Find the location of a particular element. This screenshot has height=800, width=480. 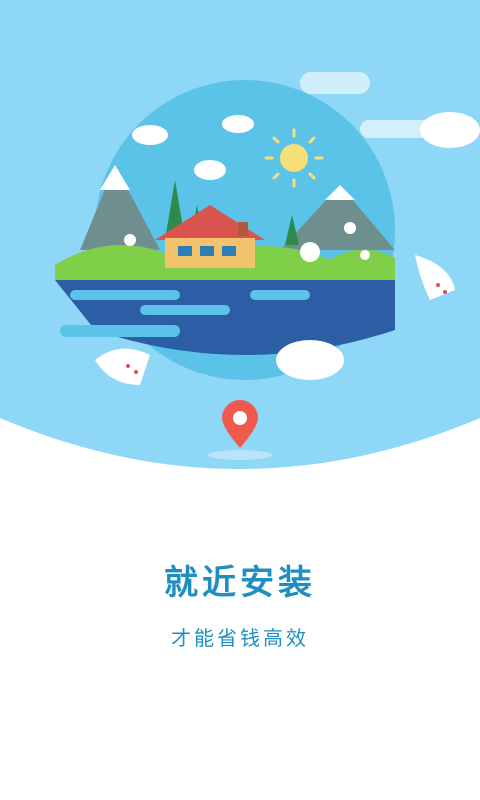

pin-shadow is located at coordinates (240, 455).